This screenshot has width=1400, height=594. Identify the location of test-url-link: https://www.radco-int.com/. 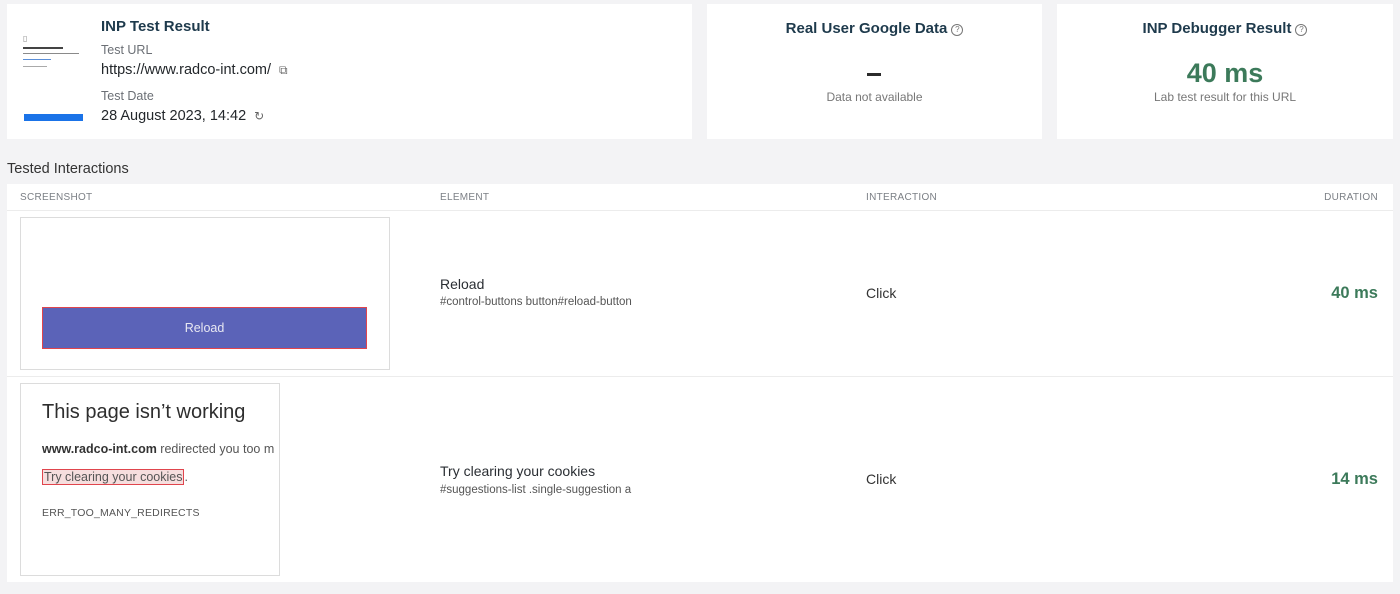
(186, 70).